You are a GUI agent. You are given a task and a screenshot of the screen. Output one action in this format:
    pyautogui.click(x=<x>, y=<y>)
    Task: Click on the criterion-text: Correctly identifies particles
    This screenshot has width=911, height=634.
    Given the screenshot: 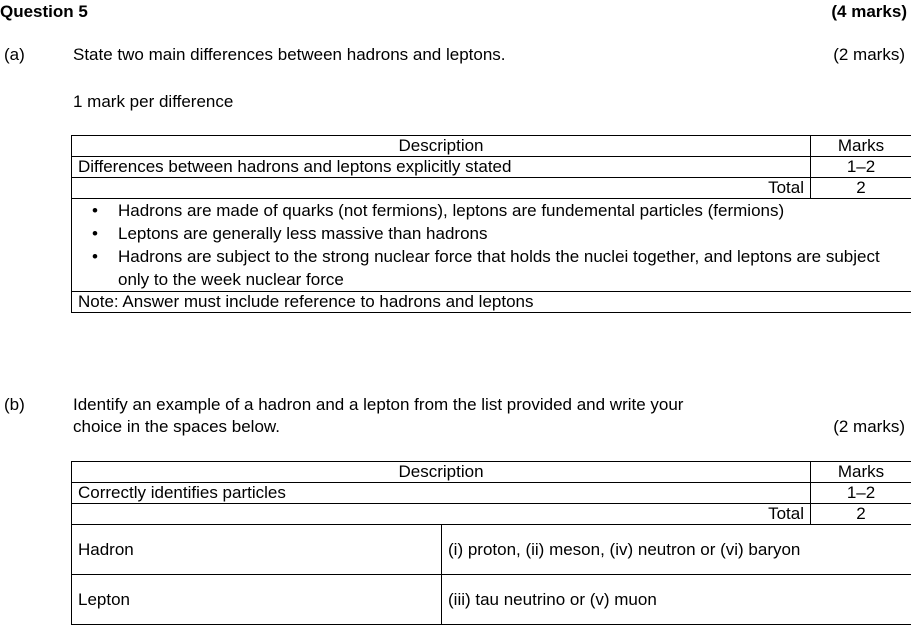 What is the action you would take?
    pyautogui.click(x=441, y=493)
    